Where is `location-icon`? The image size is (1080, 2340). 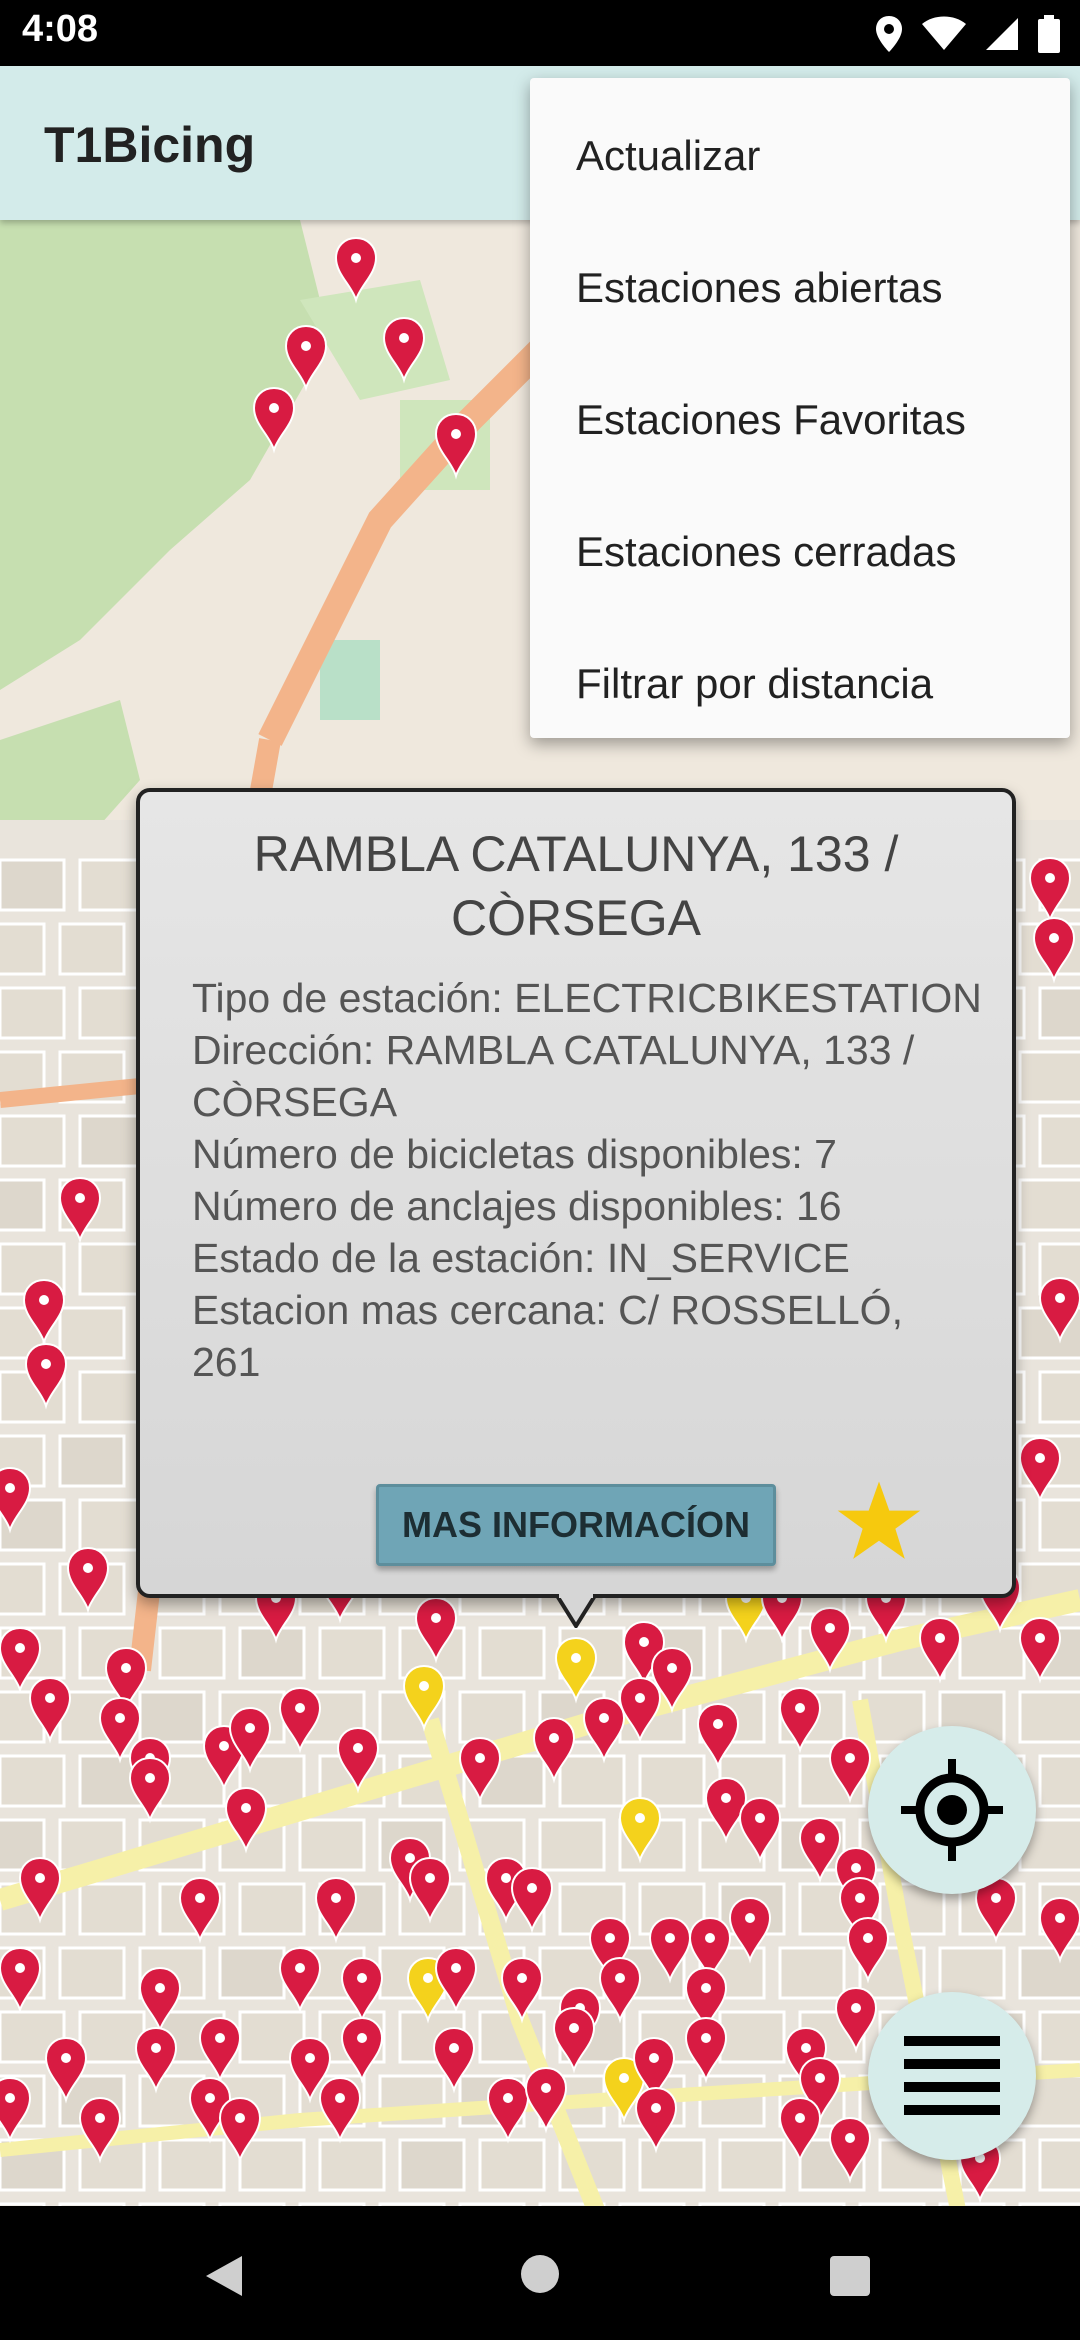 location-icon is located at coordinates (889, 34).